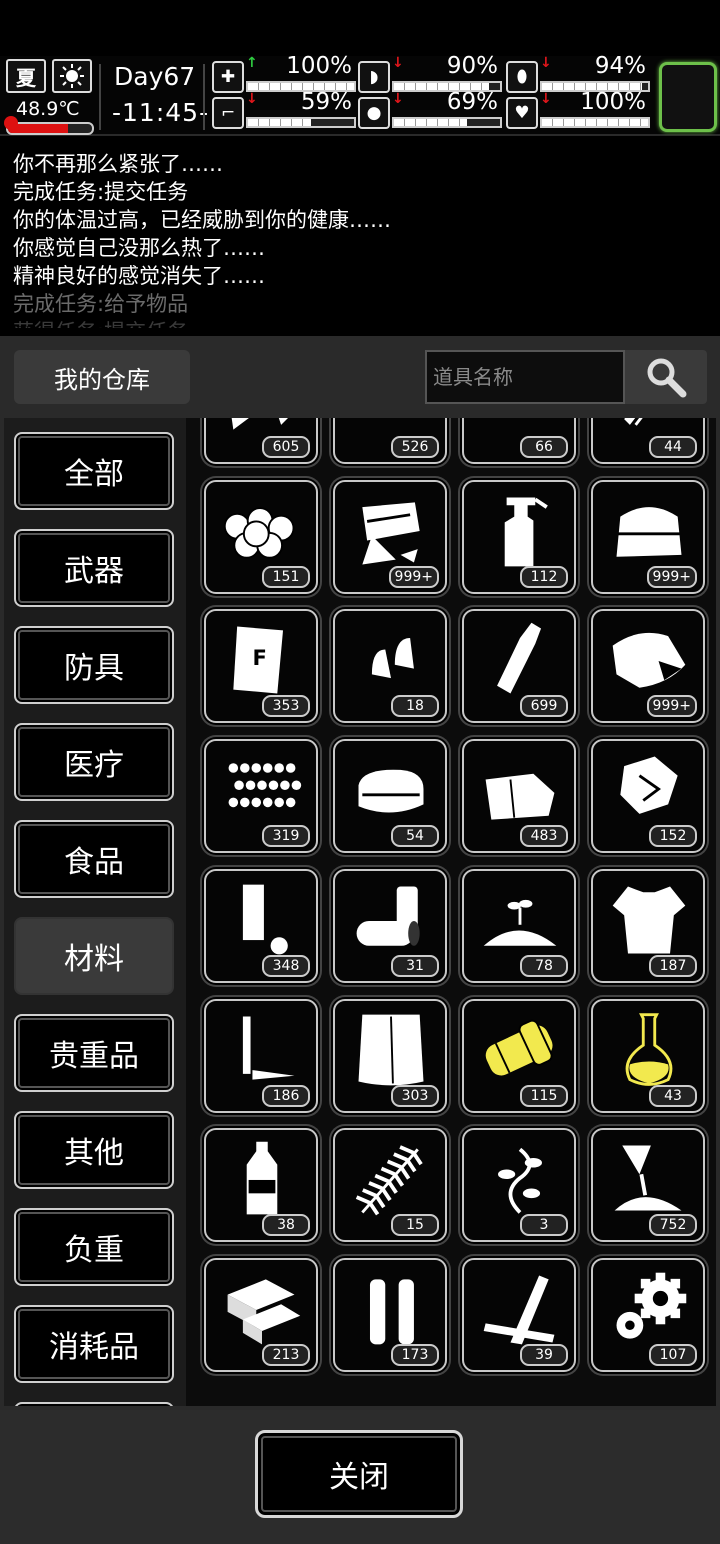 The image size is (720, 1544). Describe the element at coordinates (673, 1225) in the screenshot. I see `item-quantity: 752` at that location.